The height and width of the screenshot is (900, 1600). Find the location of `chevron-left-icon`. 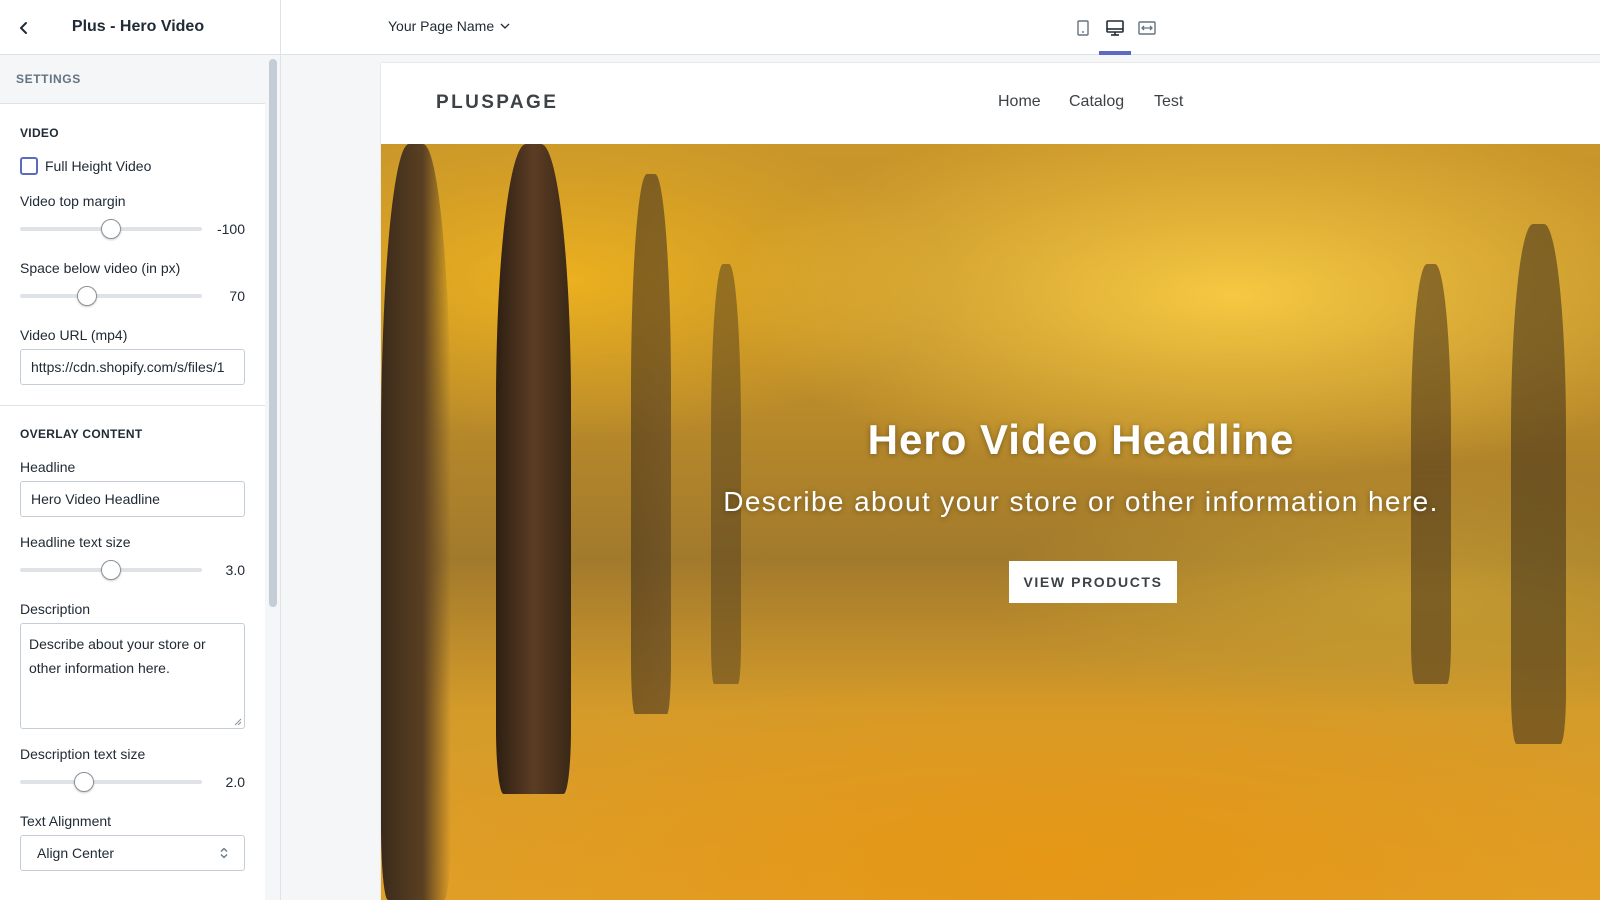

chevron-left-icon is located at coordinates (23, 28).